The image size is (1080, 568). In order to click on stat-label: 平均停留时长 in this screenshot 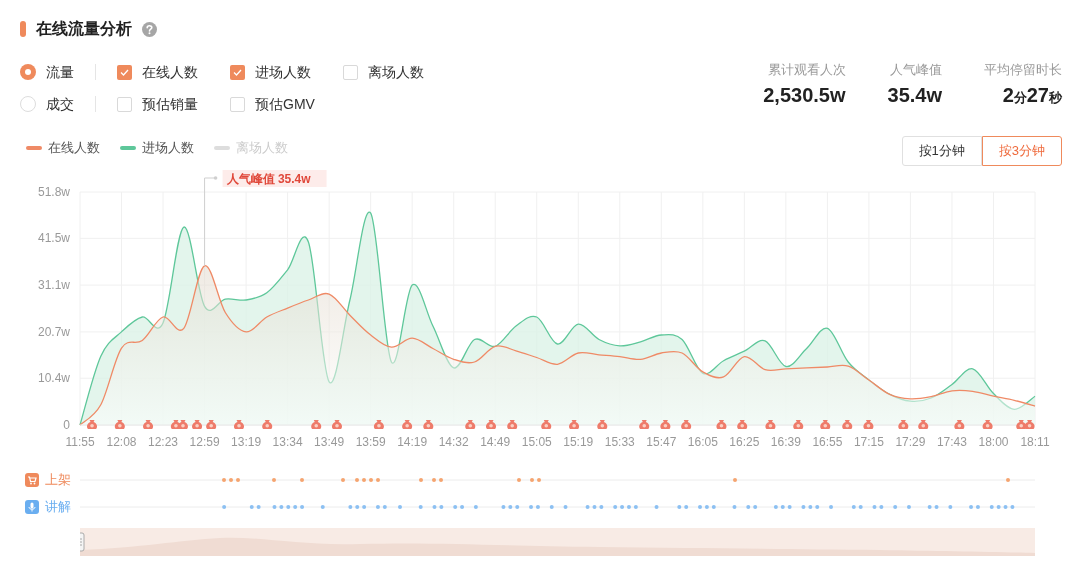, I will do `click(1023, 70)`.